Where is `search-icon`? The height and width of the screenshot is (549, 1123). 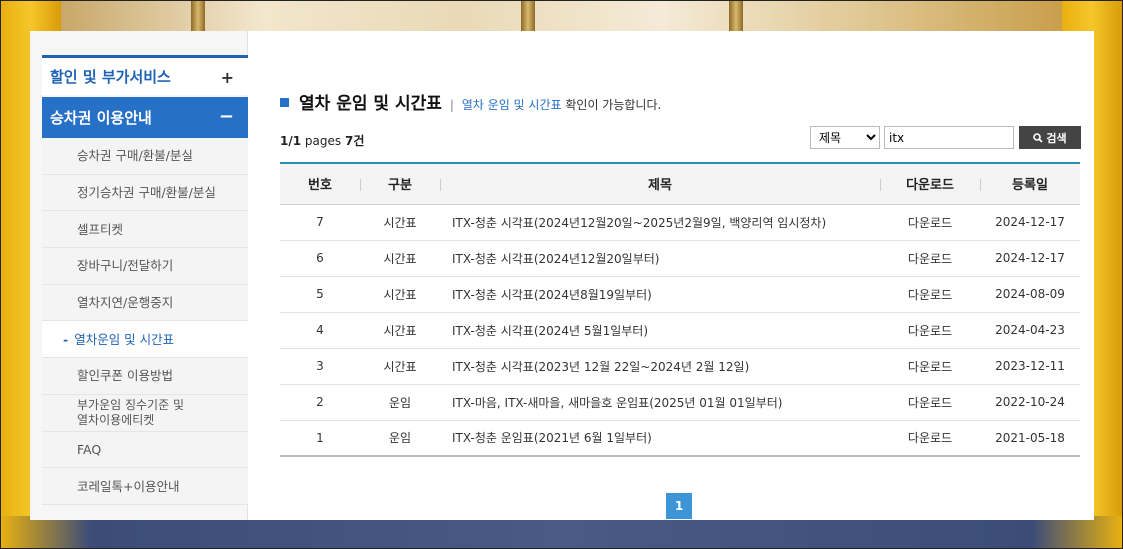 search-icon is located at coordinates (1038, 137).